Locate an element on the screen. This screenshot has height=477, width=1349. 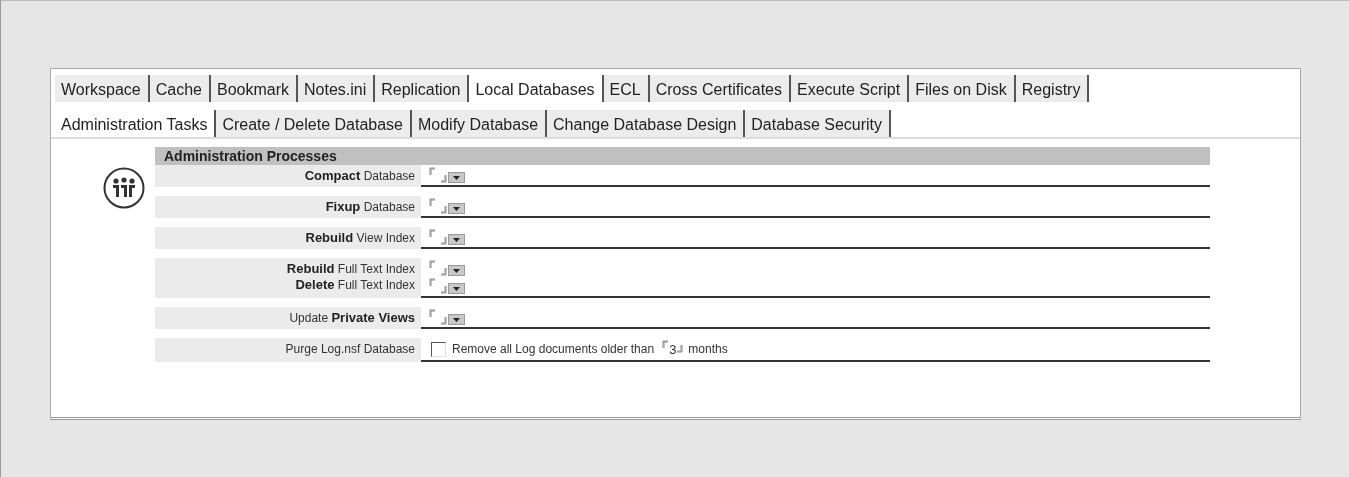
tab: Modify Database is located at coordinates (480, 123).